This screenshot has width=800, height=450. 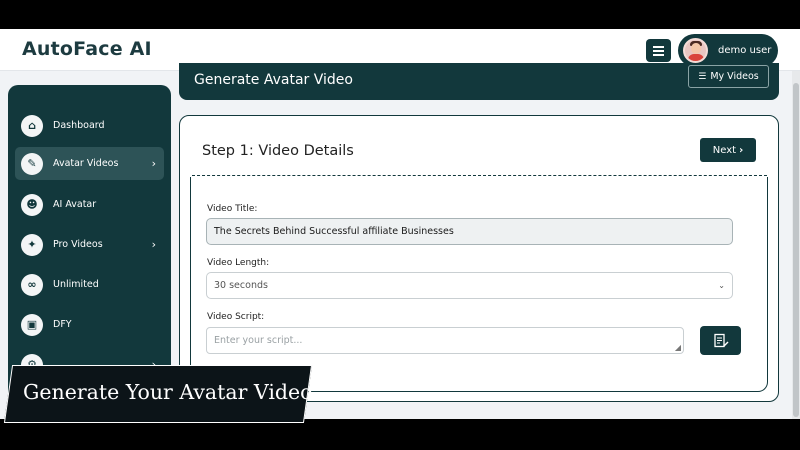 What do you see at coordinates (32, 204) in the screenshot?
I see `robot-icon: ☻` at bounding box center [32, 204].